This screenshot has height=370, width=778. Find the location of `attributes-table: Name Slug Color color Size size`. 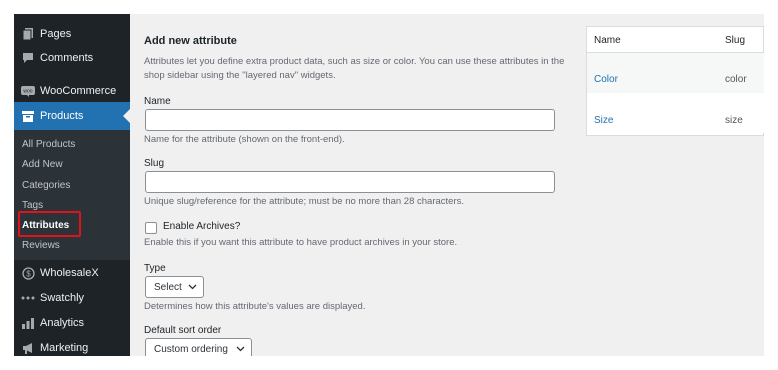

attributes-table: Name Slug Color color Size size is located at coordinates (675, 81).